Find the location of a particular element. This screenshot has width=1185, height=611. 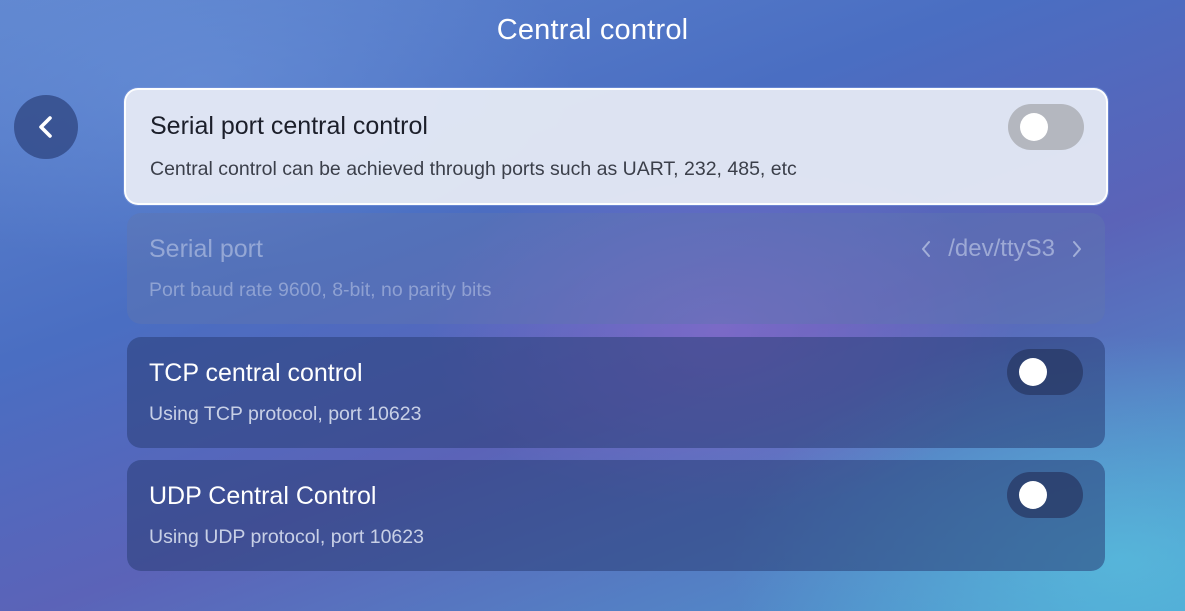

udp-central-toggle is located at coordinates (1045, 495).